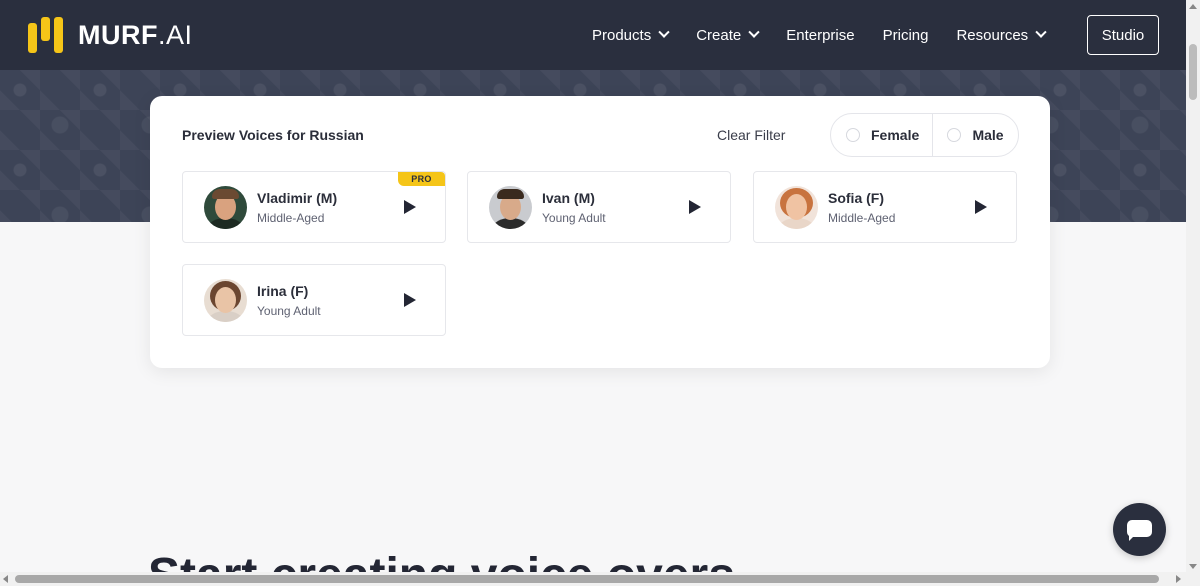 Image resolution: width=1200 pixels, height=586 pixels. What do you see at coordinates (885, 207) in the screenshot?
I see `voice-card-sofia: Sofia (F) Middle-Aged` at bounding box center [885, 207].